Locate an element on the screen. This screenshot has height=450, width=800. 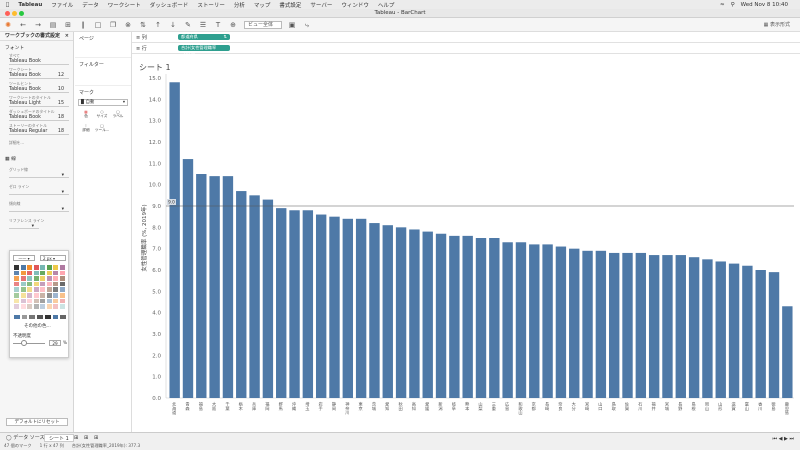
redo-icon: → is located at coordinates (38, 25).